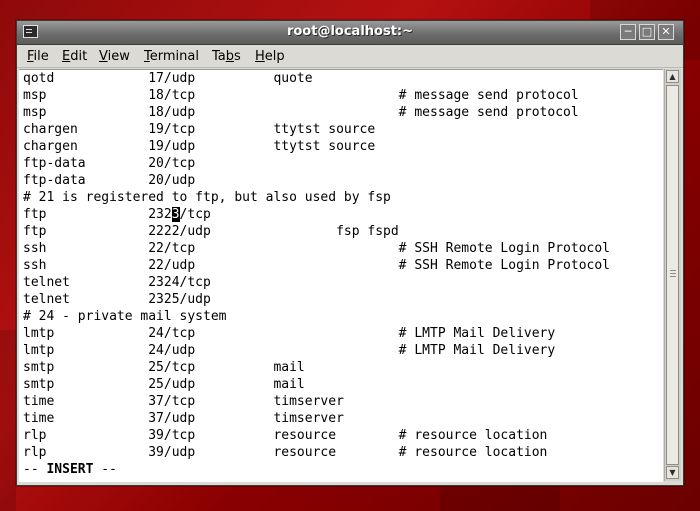  I want to click on terminal-line: chargen 19/tcp ttytst source, so click(199, 129).